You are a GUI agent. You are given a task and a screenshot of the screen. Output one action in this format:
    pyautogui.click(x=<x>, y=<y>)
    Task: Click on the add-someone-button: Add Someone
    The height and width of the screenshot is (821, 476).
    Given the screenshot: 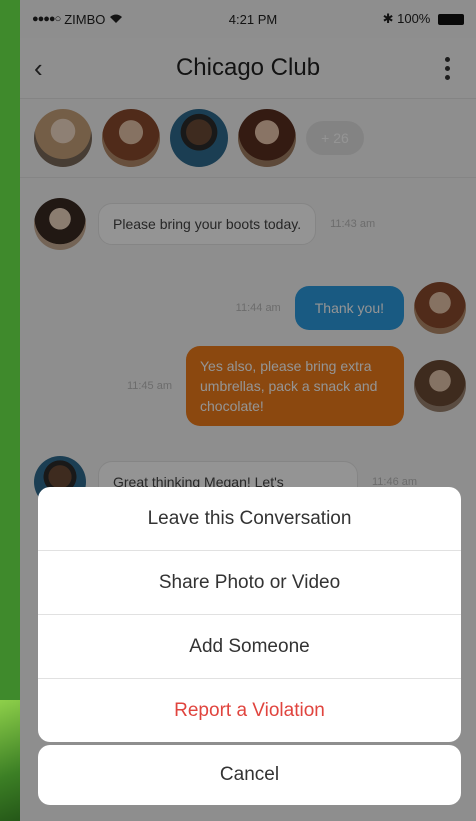 What is the action you would take?
    pyautogui.click(x=249, y=647)
    